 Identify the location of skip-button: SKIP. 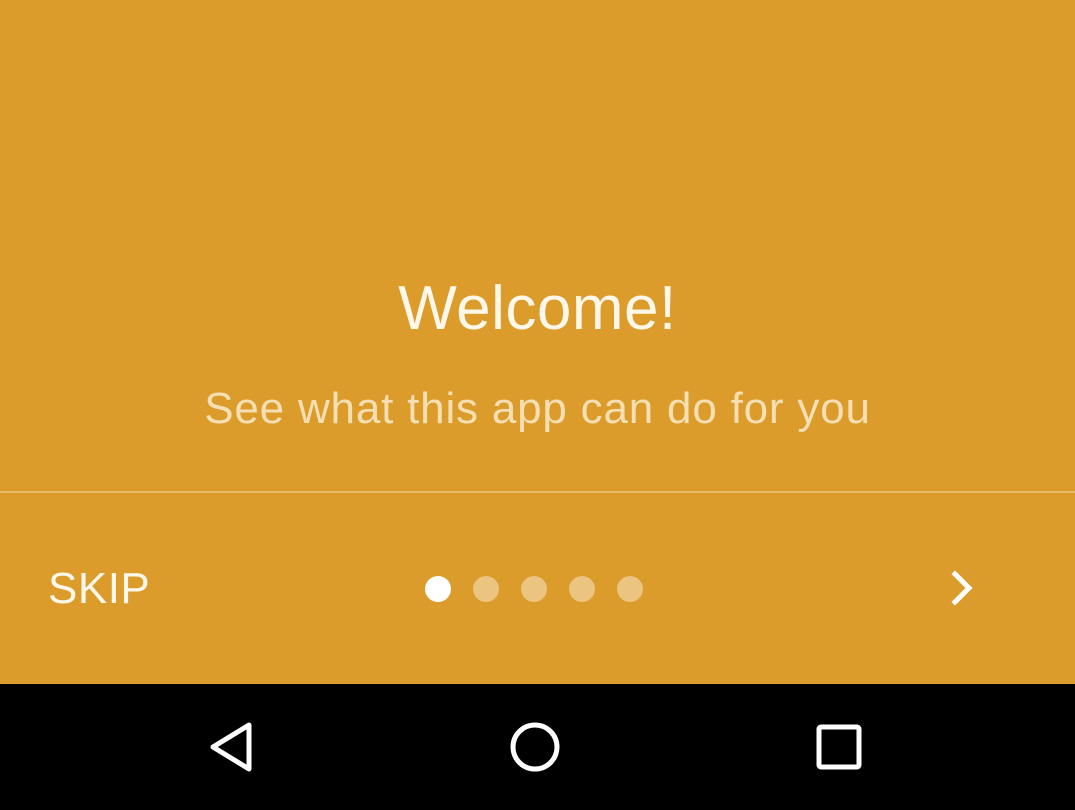
(99, 589).